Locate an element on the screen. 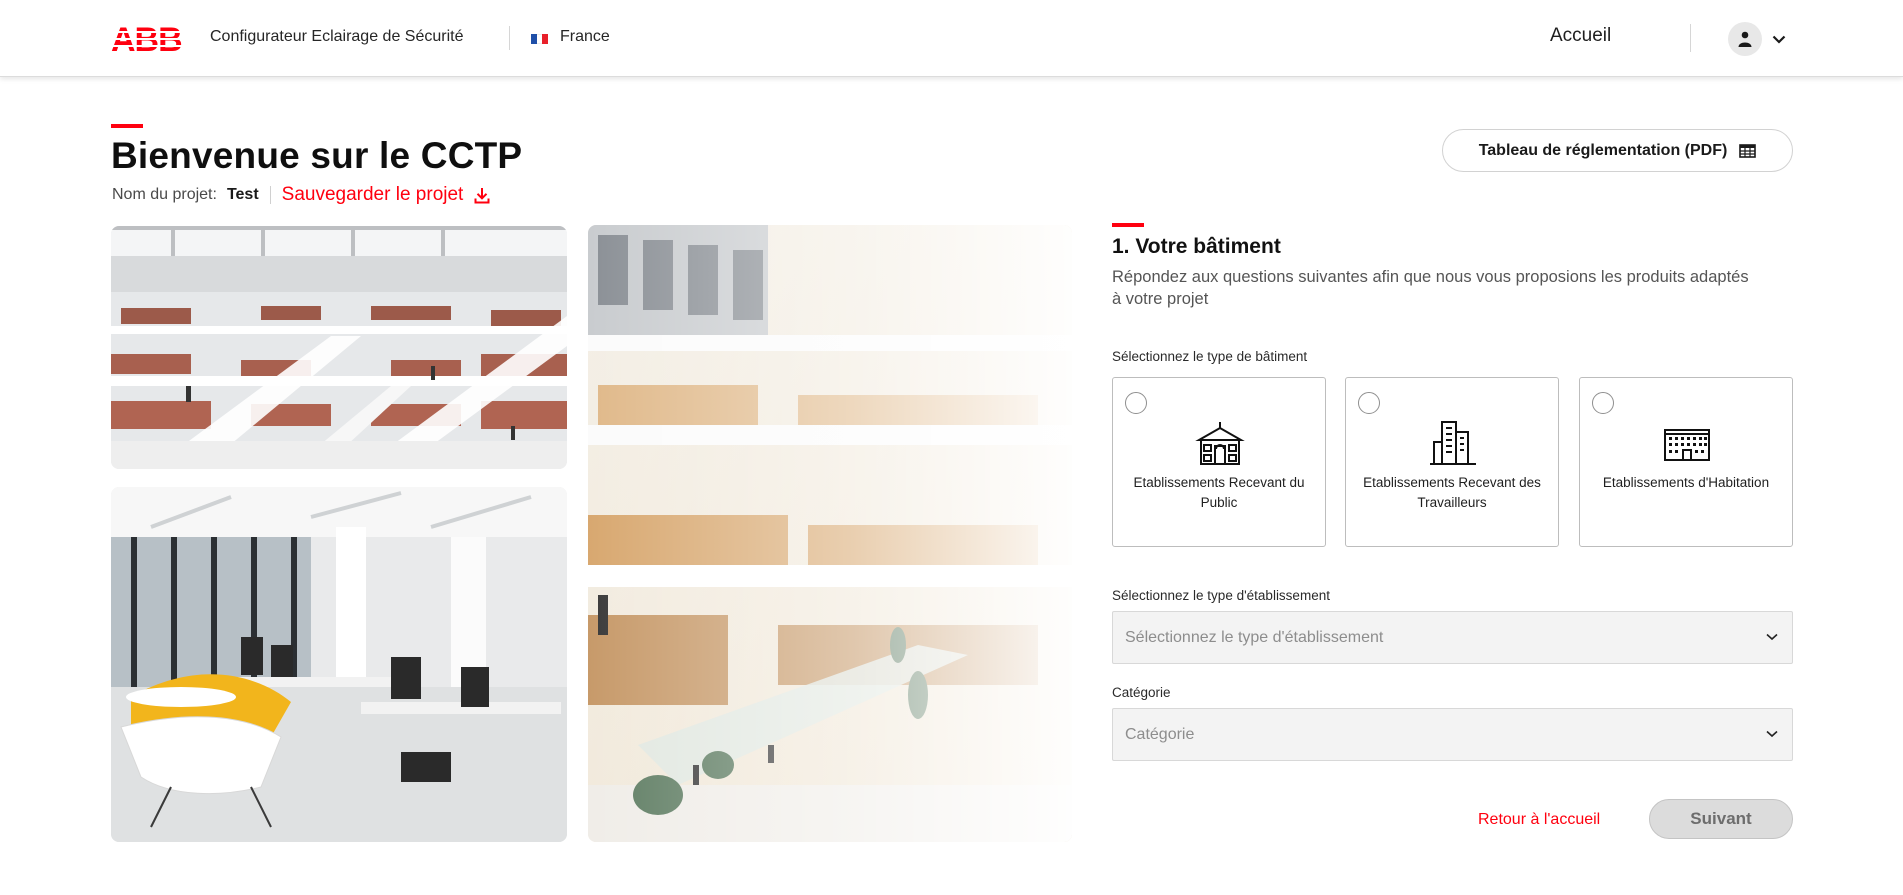 The height and width of the screenshot is (895, 1903). establishment-type-placeholder: Sélectionnez le type d'établissement is located at coordinates (1254, 637).